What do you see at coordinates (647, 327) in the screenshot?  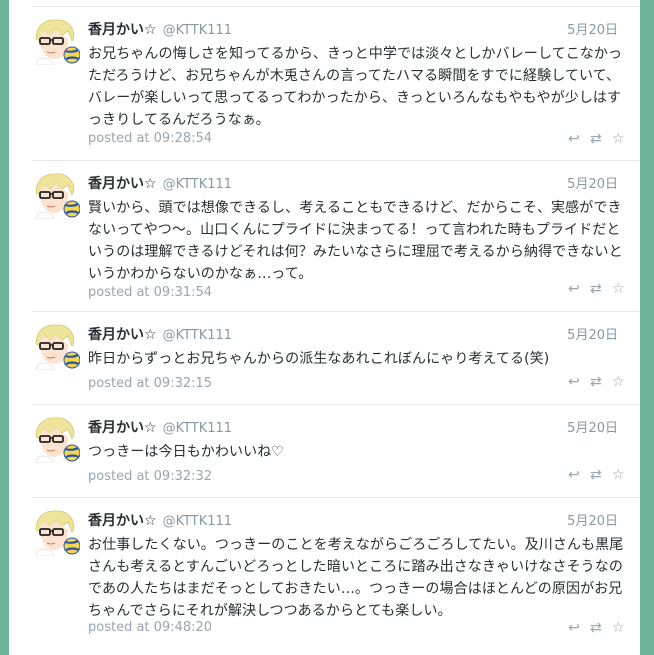 I see `right-frame` at bounding box center [647, 327].